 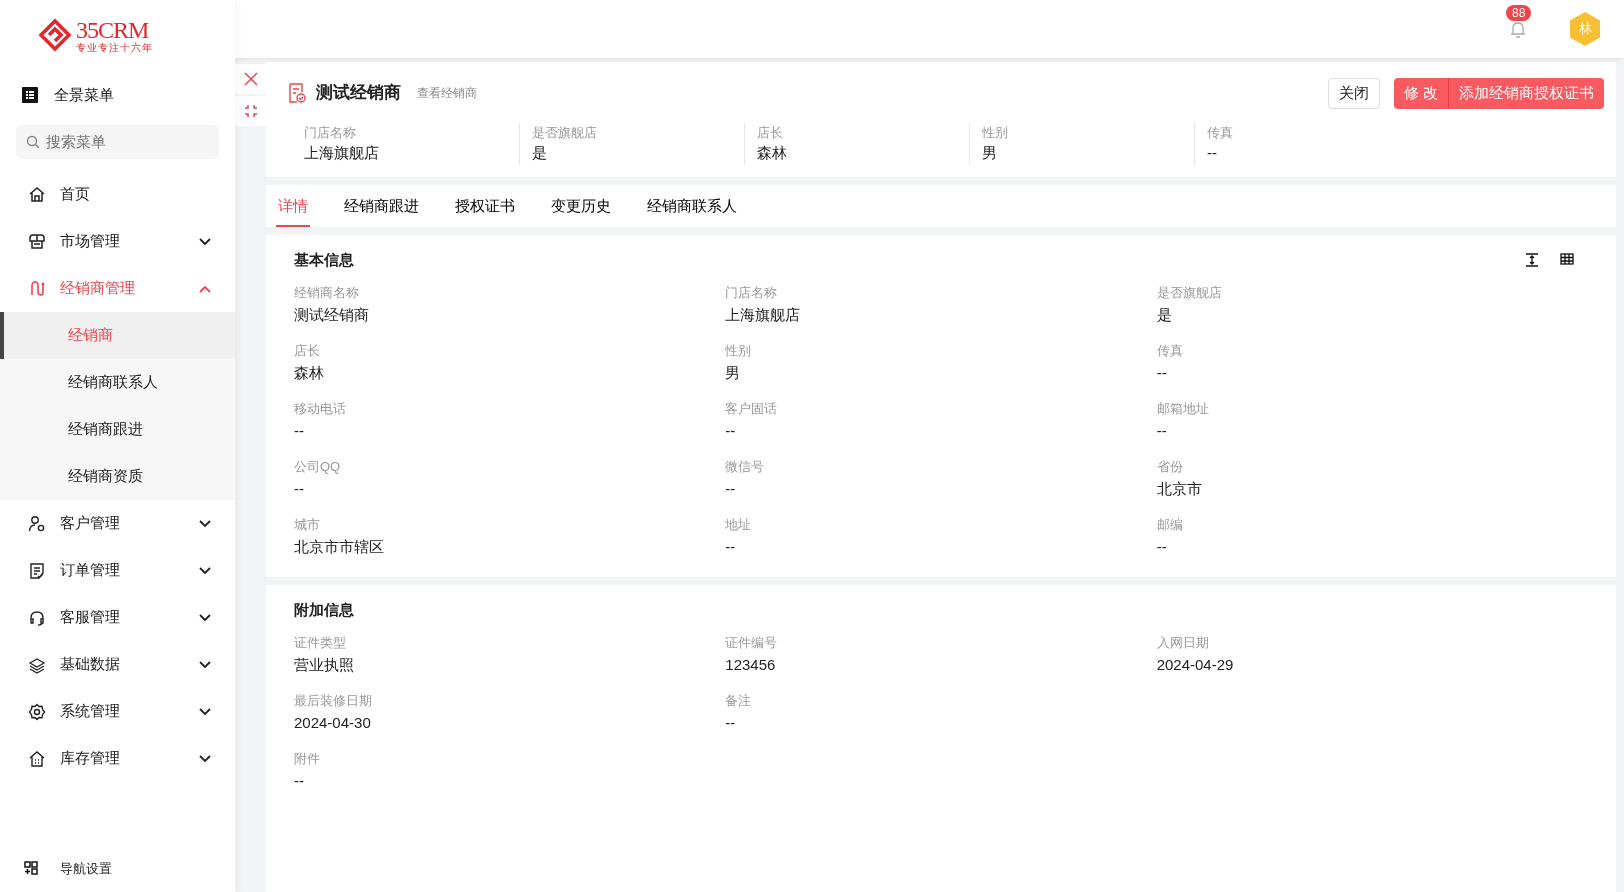 I want to click on table-icon, so click(x=1567, y=259).